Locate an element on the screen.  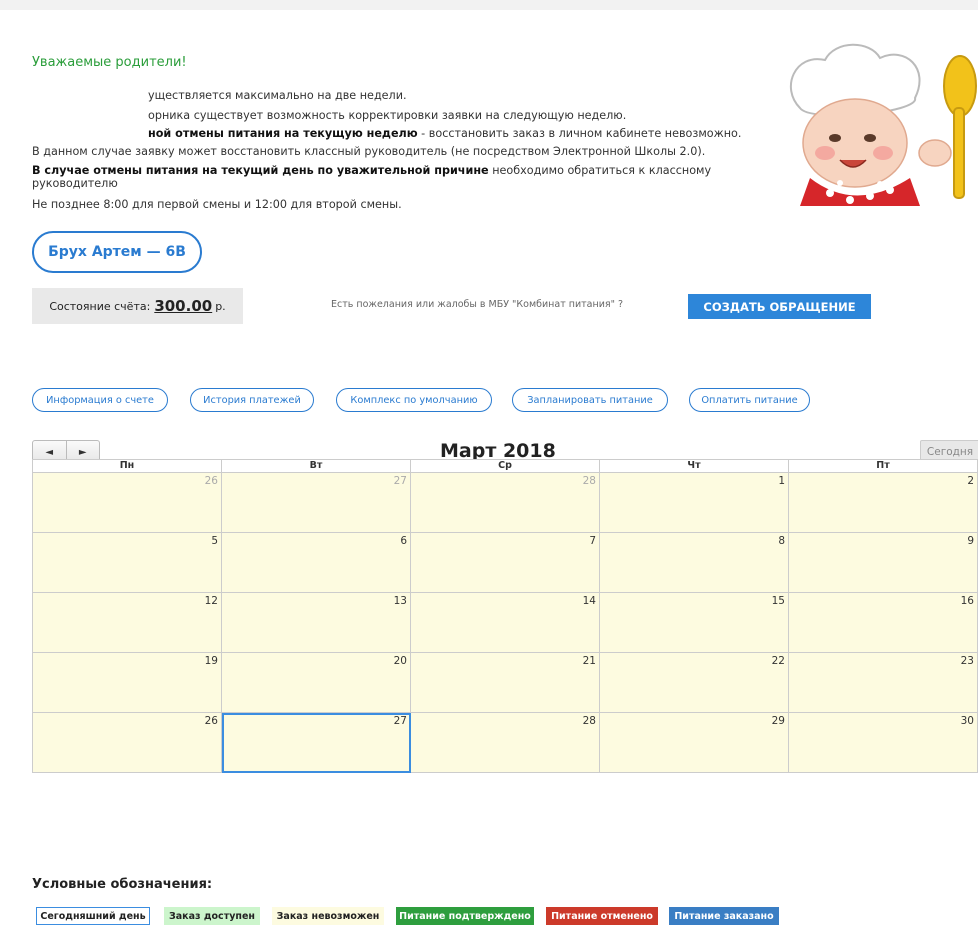
calendar-day: 27 is located at coordinates (316, 502).